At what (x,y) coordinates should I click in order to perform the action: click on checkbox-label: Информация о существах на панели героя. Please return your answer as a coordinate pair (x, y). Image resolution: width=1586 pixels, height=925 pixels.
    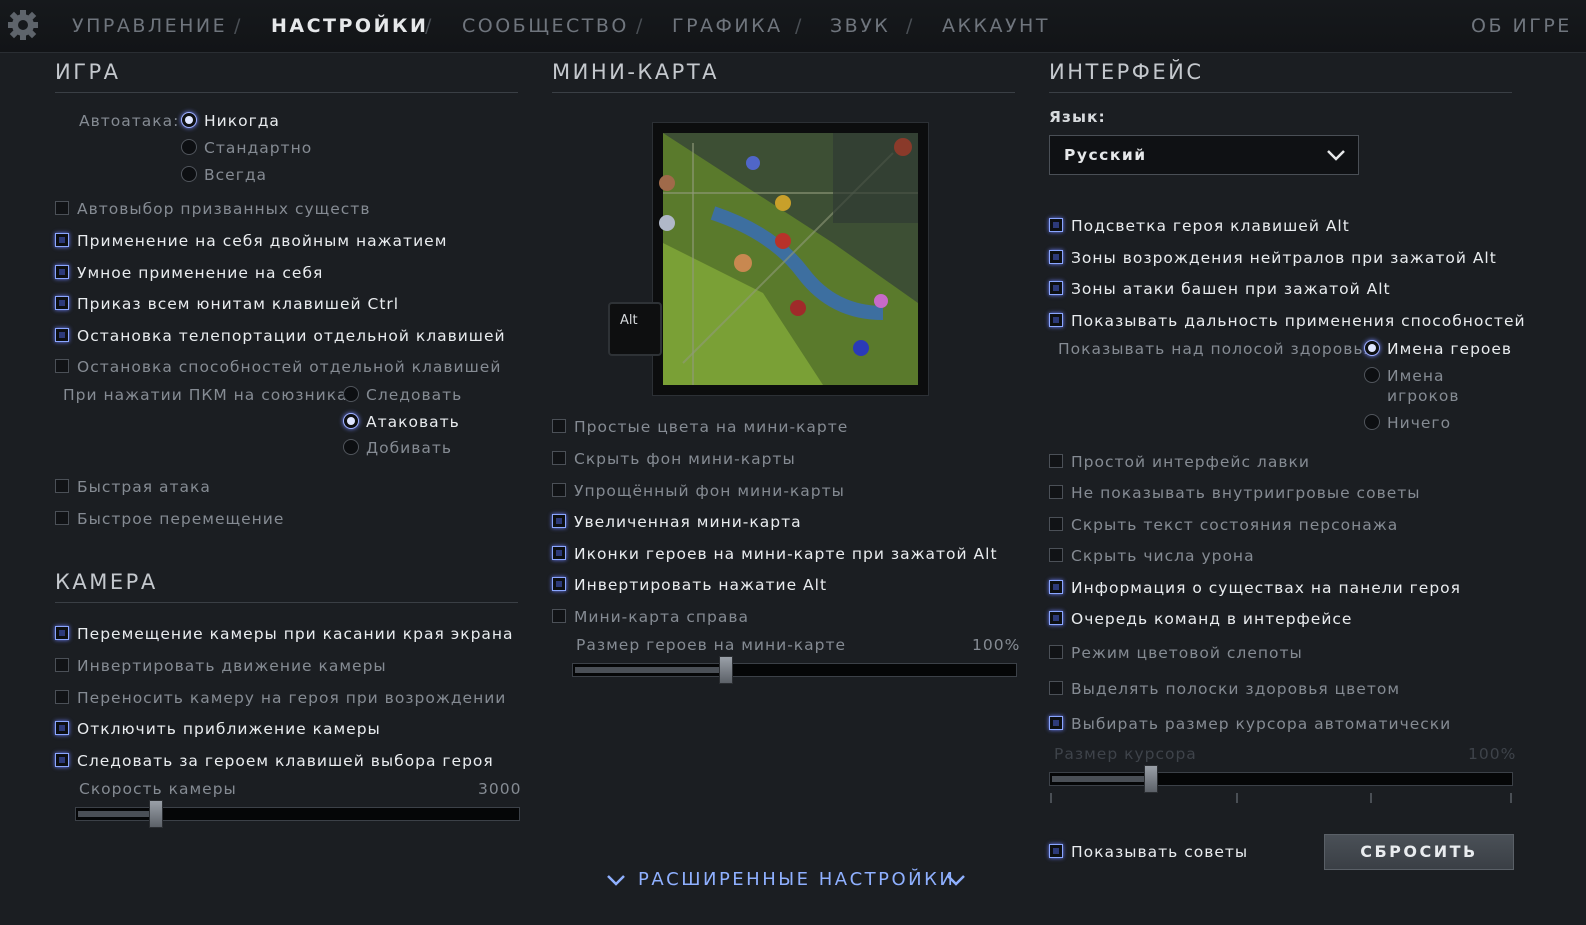
    Looking at the image, I should click on (1266, 588).